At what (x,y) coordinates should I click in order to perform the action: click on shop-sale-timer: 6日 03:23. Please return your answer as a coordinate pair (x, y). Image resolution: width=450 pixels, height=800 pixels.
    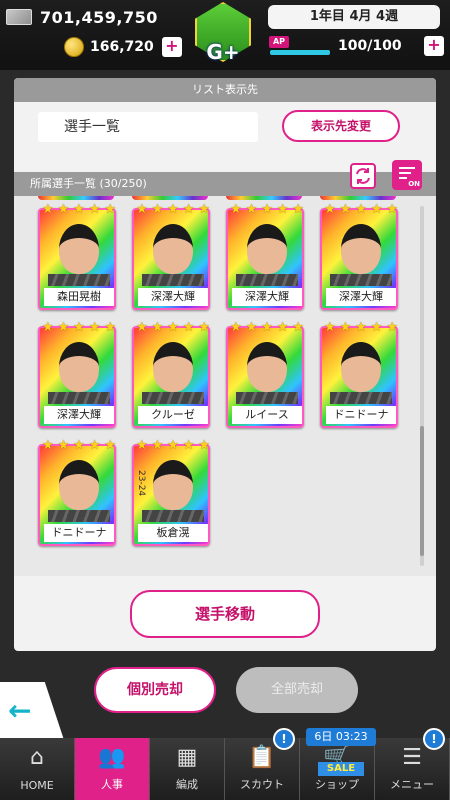
    Looking at the image, I should click on (341, 737).